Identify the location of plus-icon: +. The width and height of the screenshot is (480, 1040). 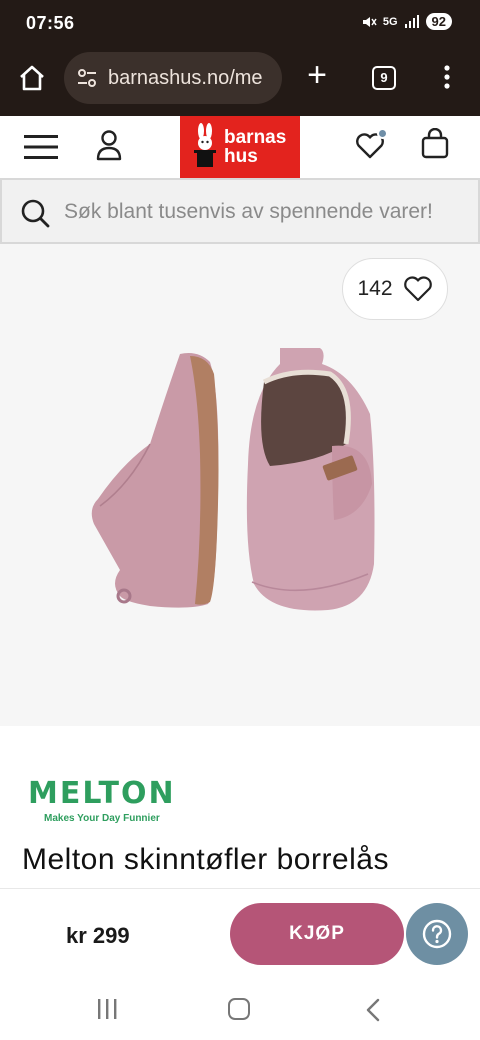
(317, 75).